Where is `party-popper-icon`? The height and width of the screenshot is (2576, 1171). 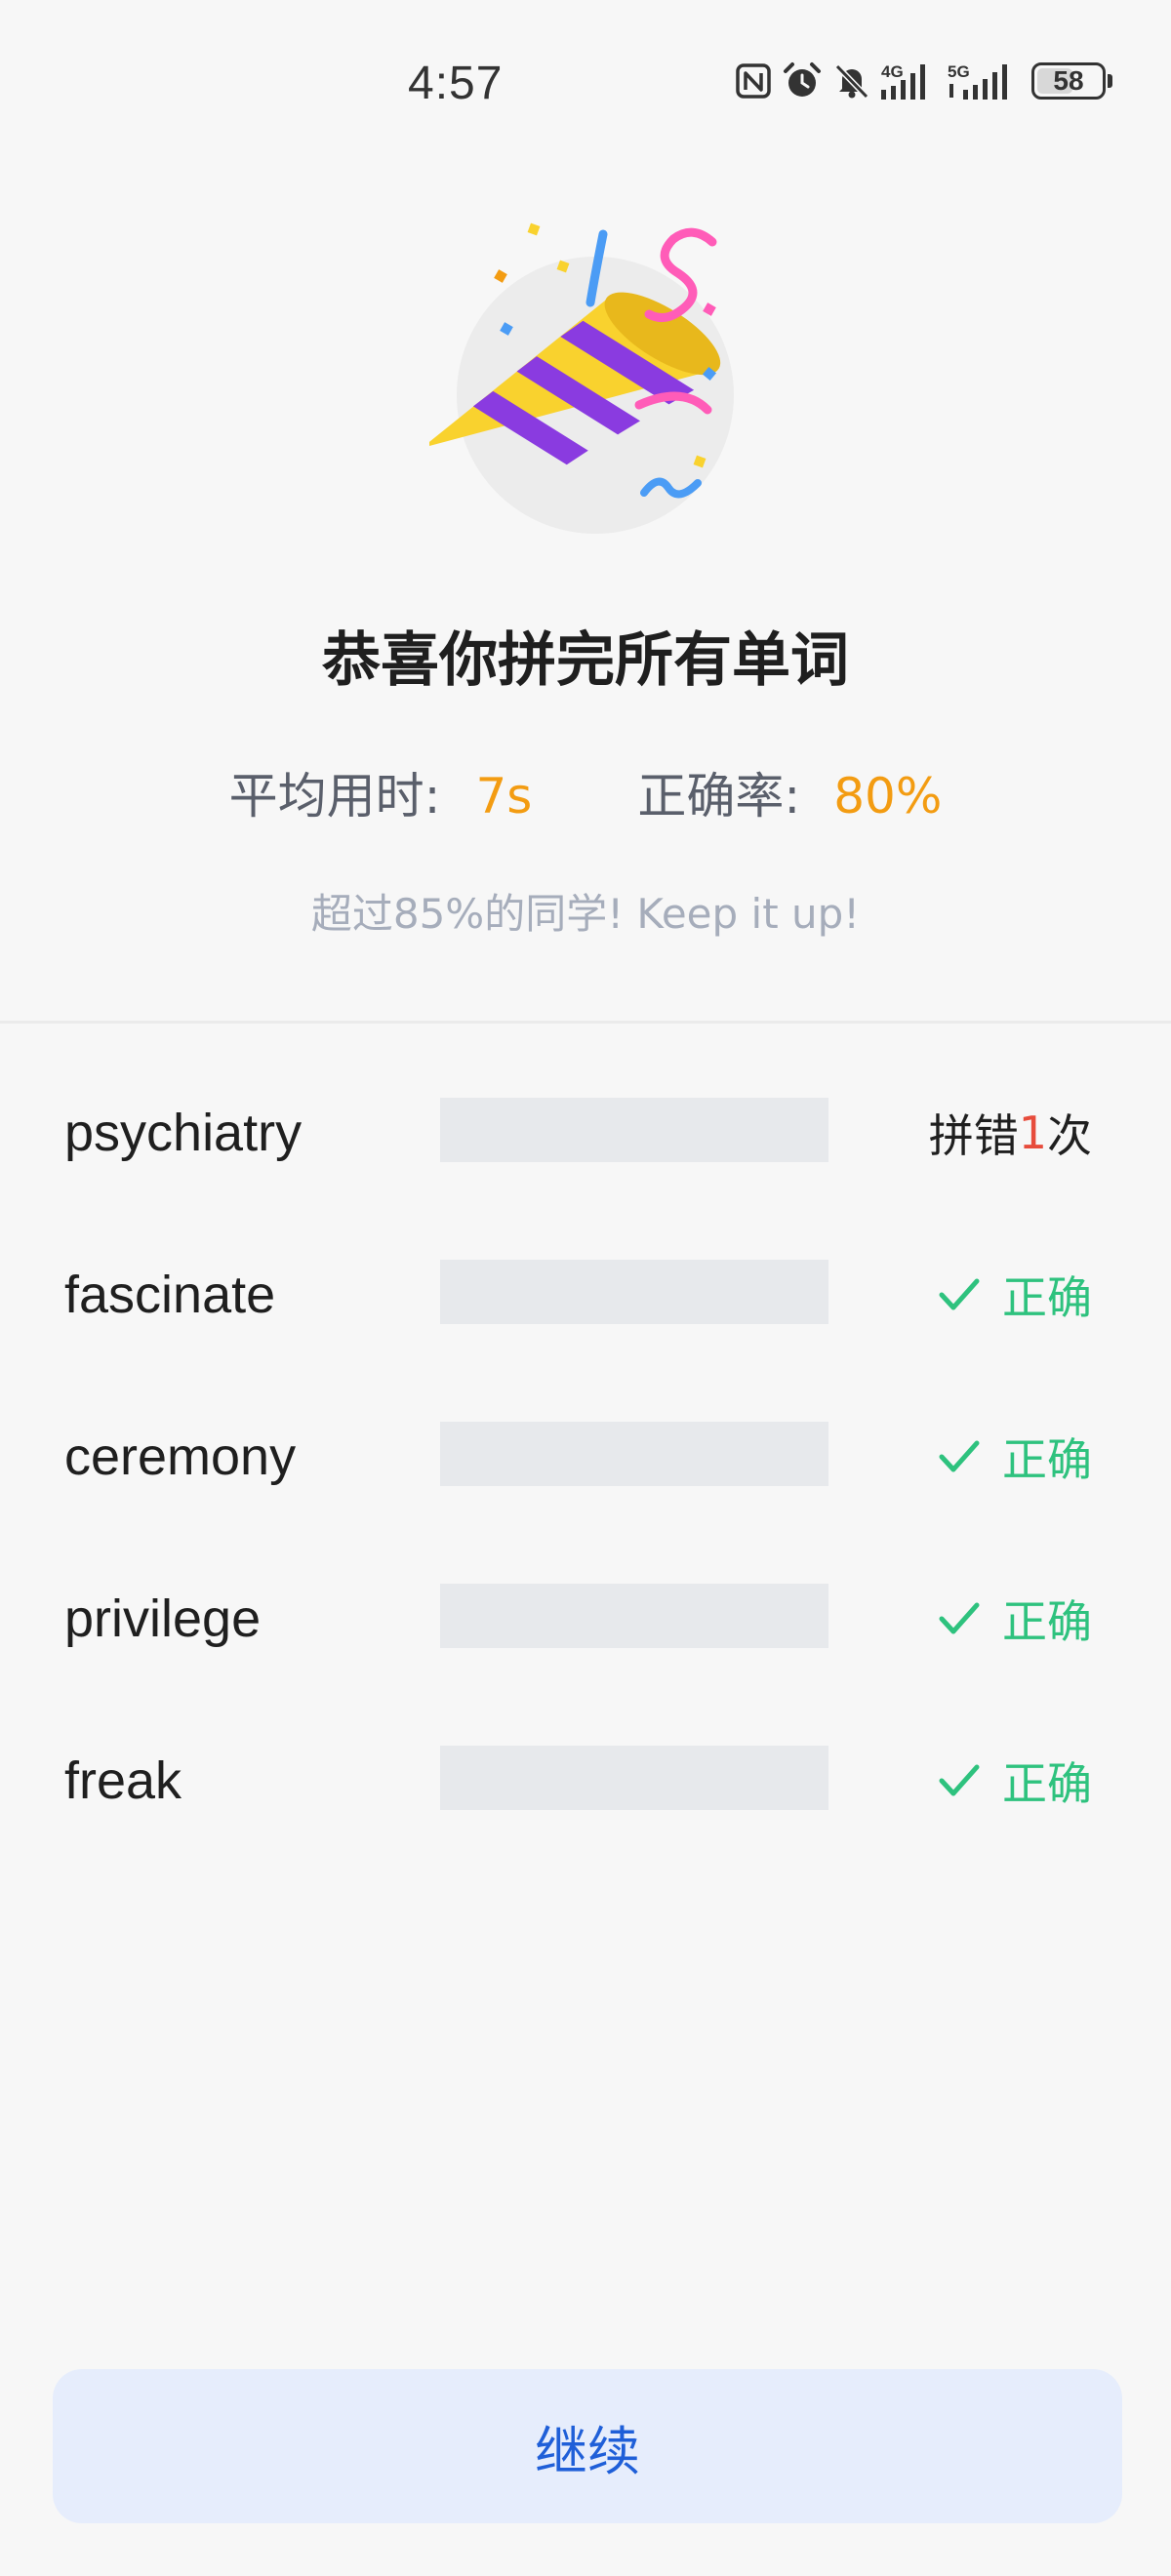
party-popper-icon is located at coordinates (581, 378).